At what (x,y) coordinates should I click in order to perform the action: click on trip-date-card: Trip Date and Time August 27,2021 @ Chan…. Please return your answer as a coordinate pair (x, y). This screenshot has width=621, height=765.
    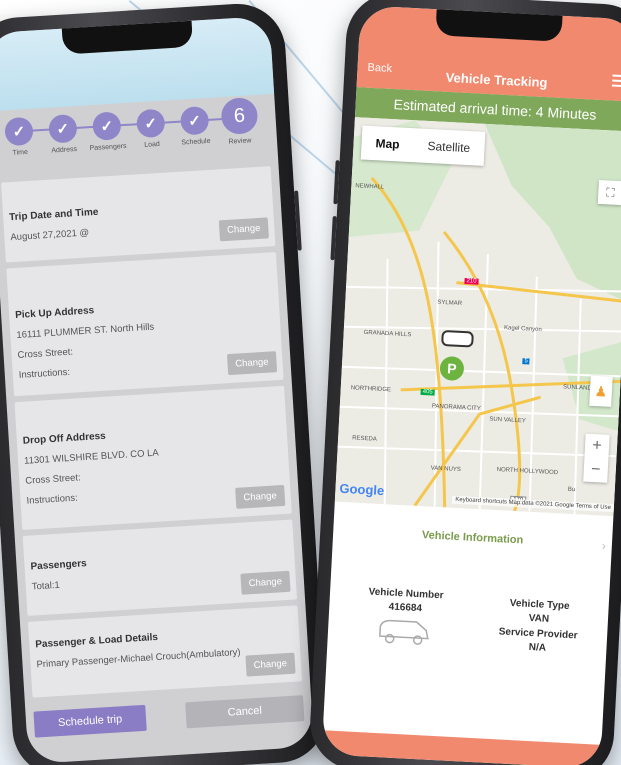
    Looking at the image, I should click on (138, 214).